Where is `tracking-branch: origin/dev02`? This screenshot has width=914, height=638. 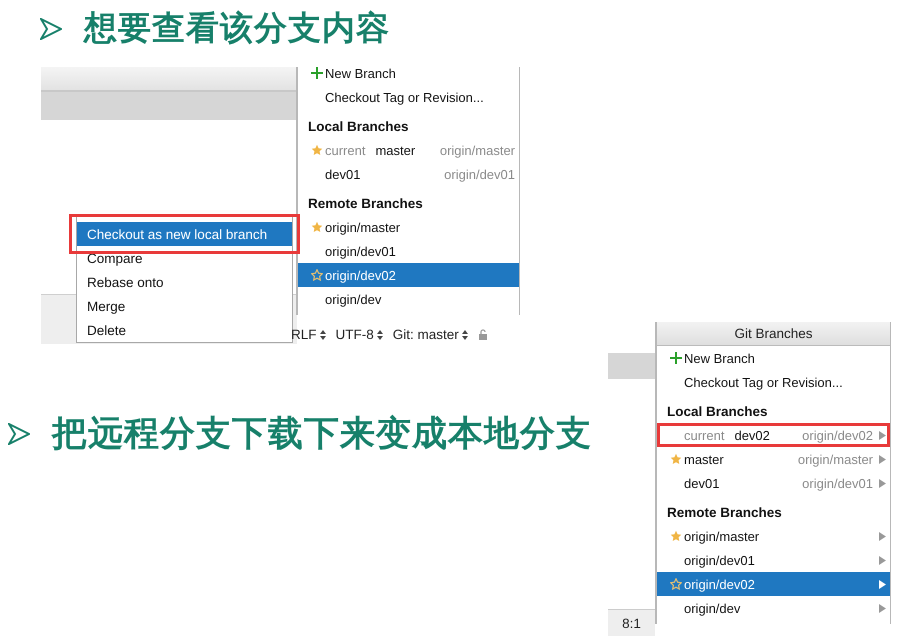
tracking-branch: origin/dev02 is located at coordinates (837, 435).